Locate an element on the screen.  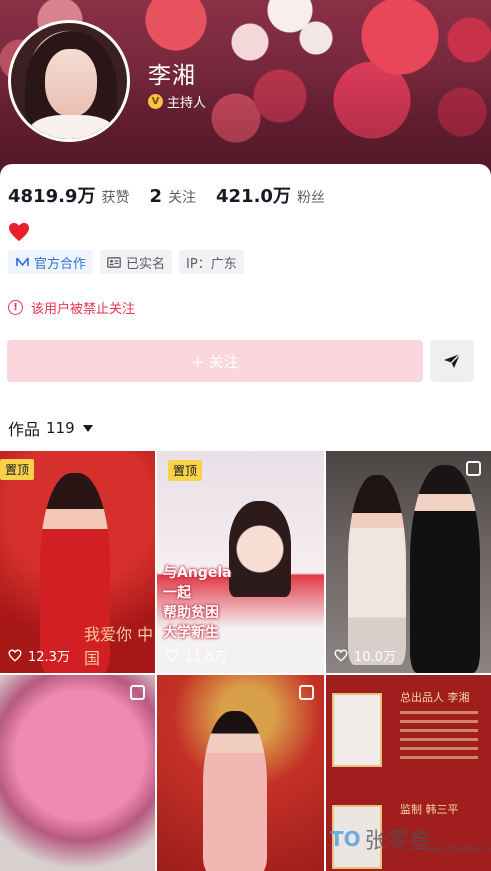
follow-button: + 关注 is located at coordinates (215, 361).